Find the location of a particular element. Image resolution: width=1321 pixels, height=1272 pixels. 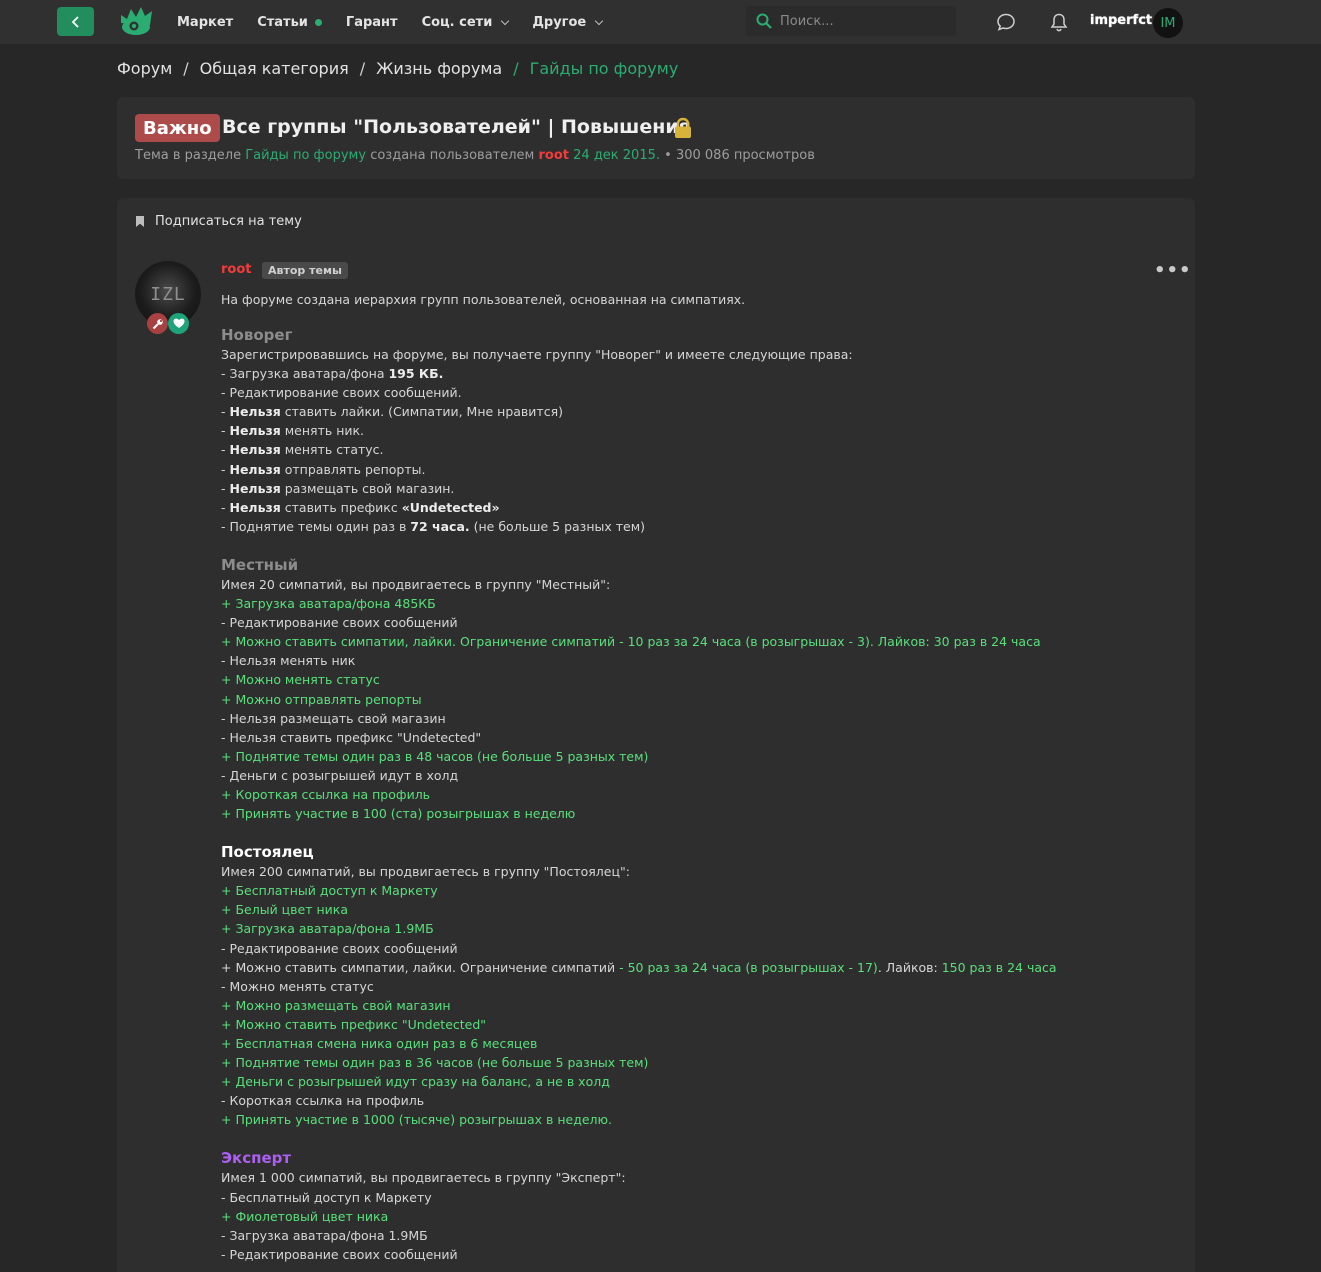

breadcrumb-forum: Форум is located at coordinates (144, 68).